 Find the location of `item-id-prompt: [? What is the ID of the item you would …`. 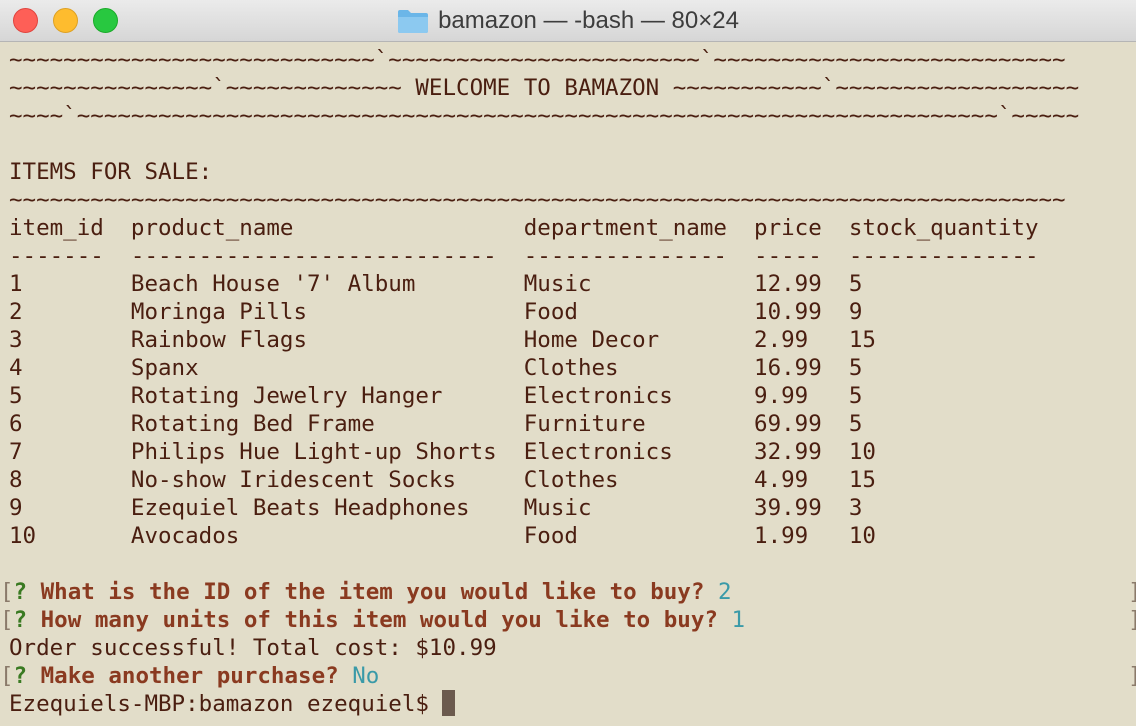

item-id-prompt: [? What is the ID of the item you would … is located at coordinates (568, 592).